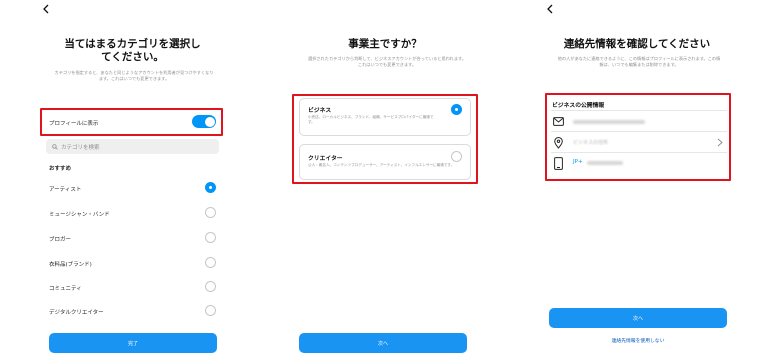  I want to click on phone-row: JP+, so click(639, 162).